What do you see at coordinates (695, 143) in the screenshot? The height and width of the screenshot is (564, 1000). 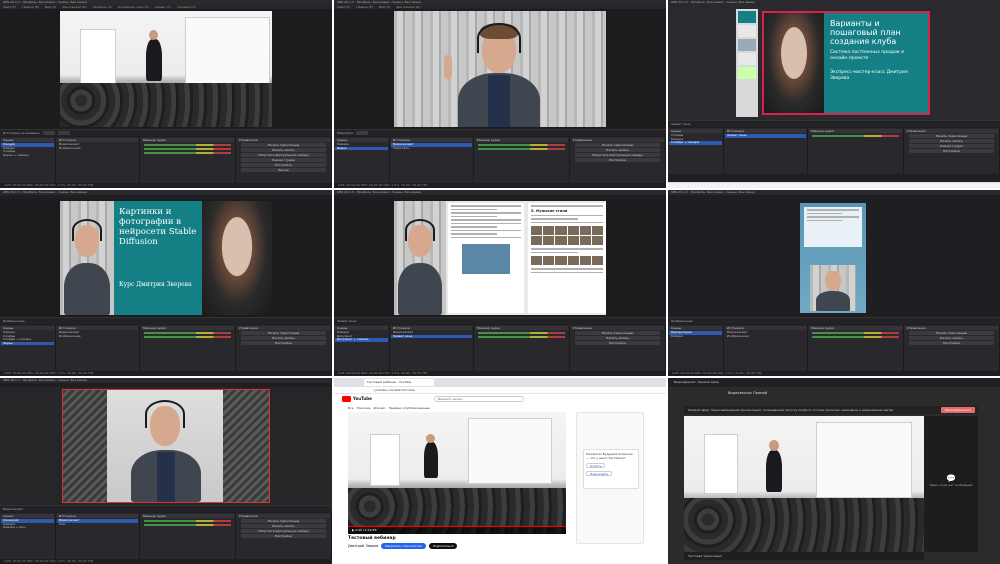 I see `scene-item: Слайды + камера` at bounding box center [695, 143].